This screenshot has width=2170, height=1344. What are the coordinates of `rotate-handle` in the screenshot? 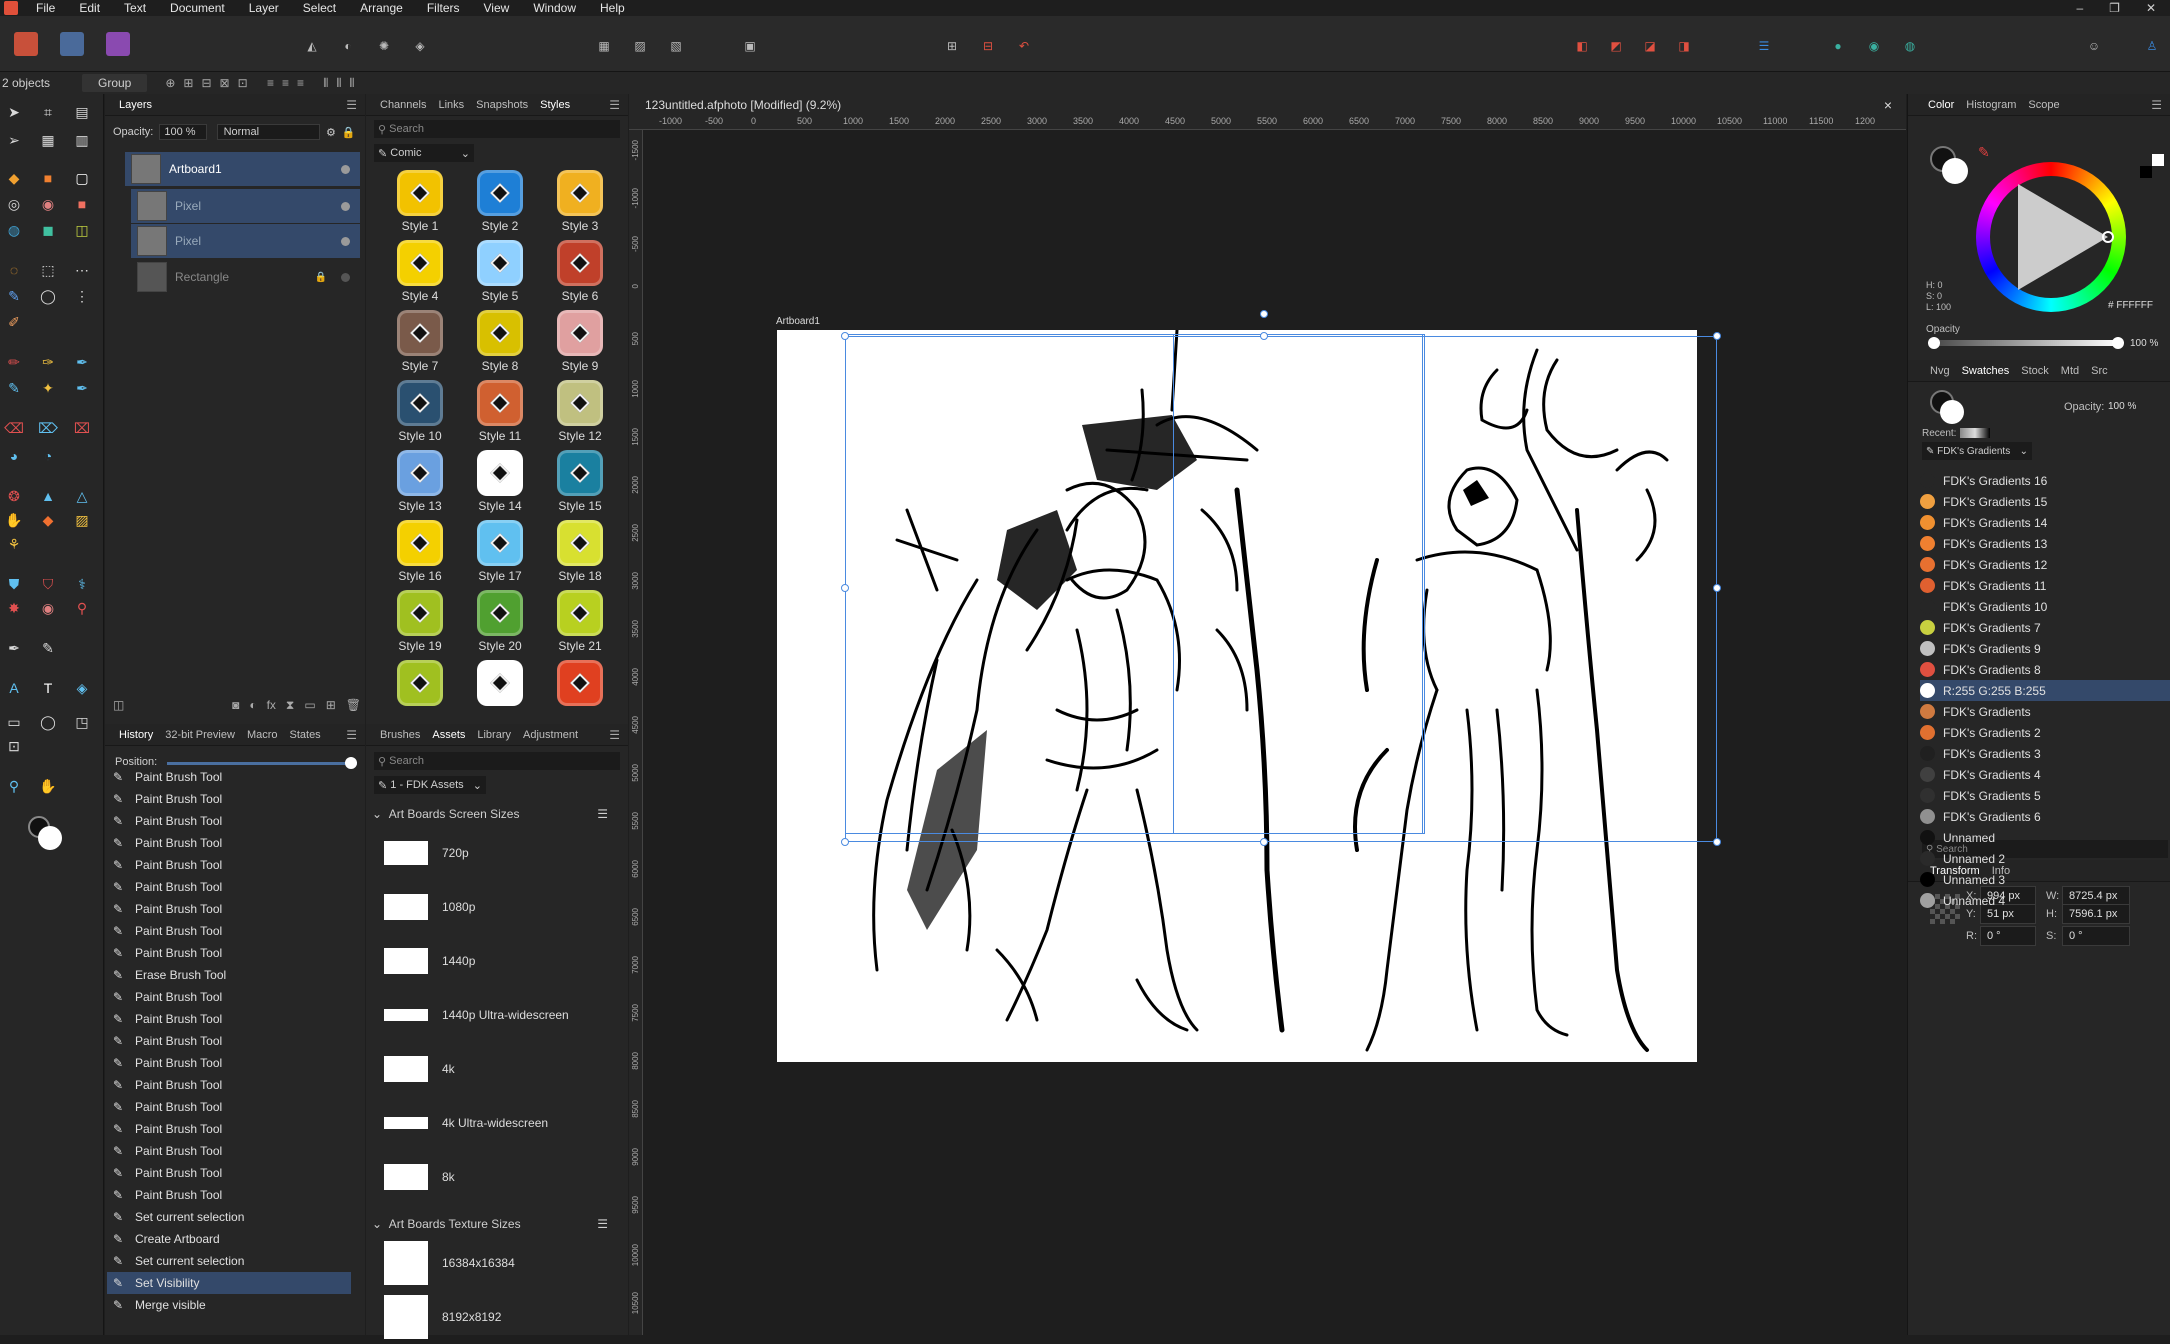 It's located at (1264, 314).